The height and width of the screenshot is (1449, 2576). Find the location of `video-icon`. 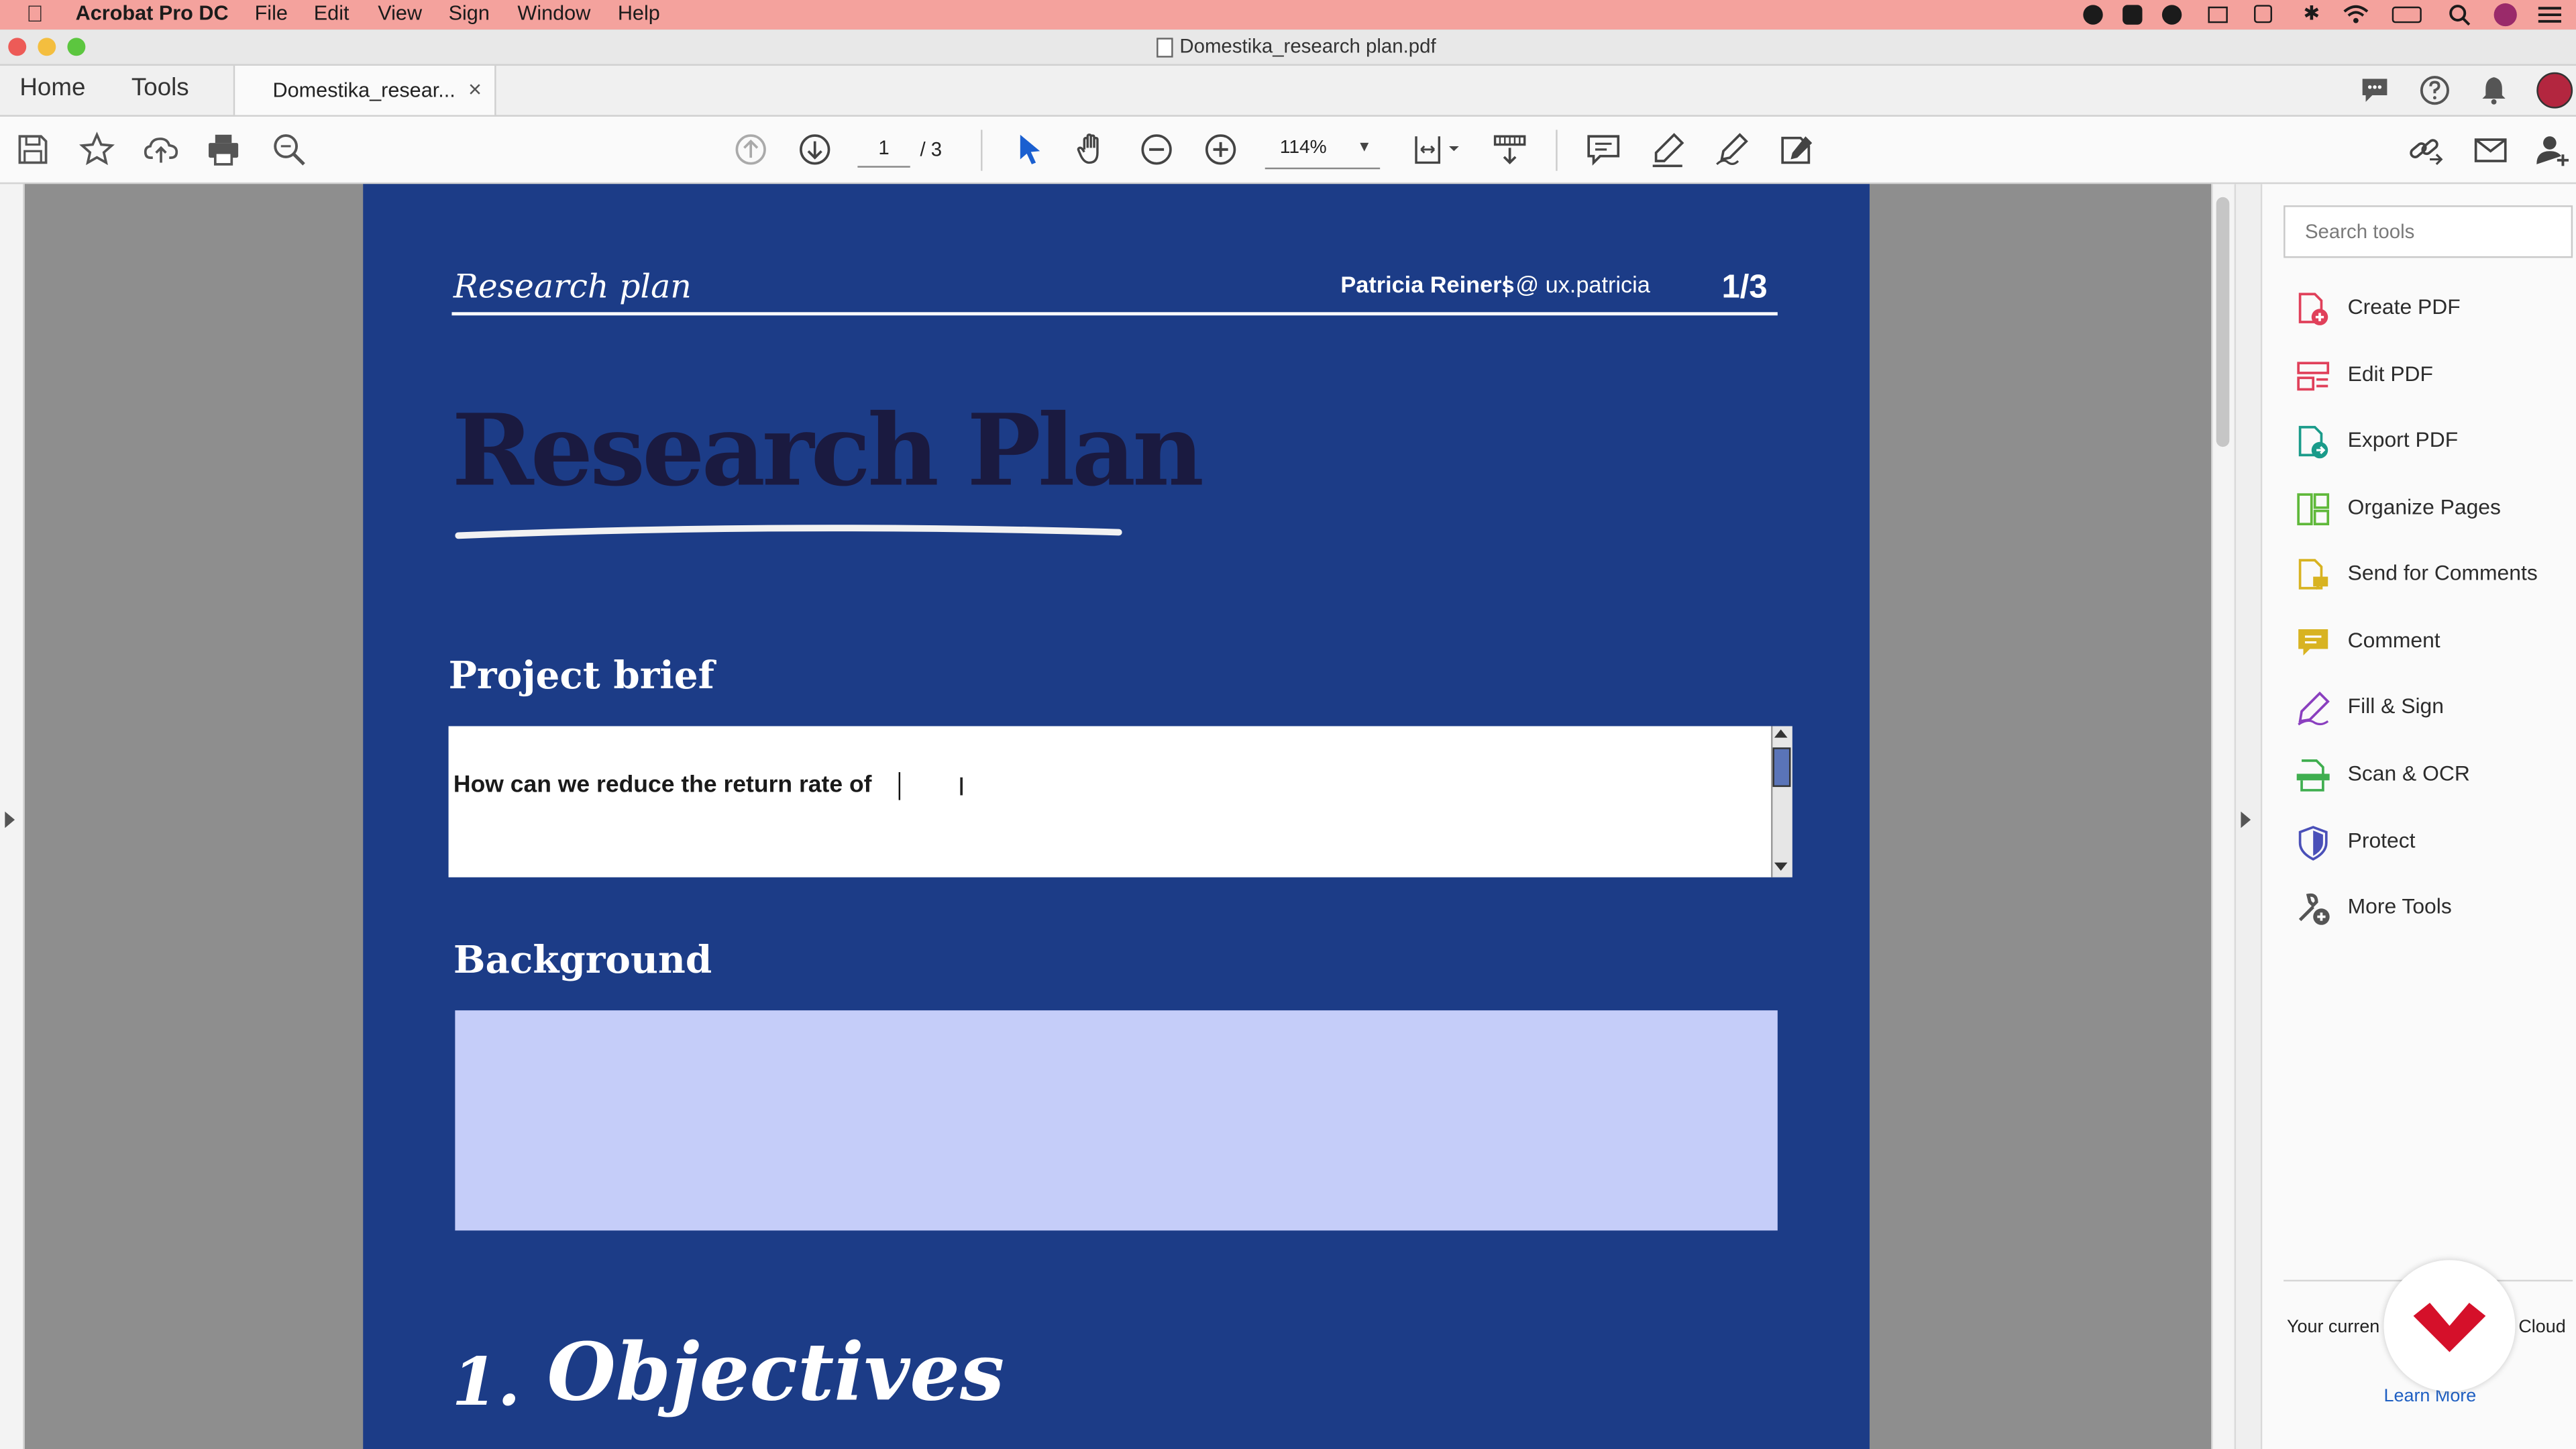

video-icon is located at coordinates (2133, 15).